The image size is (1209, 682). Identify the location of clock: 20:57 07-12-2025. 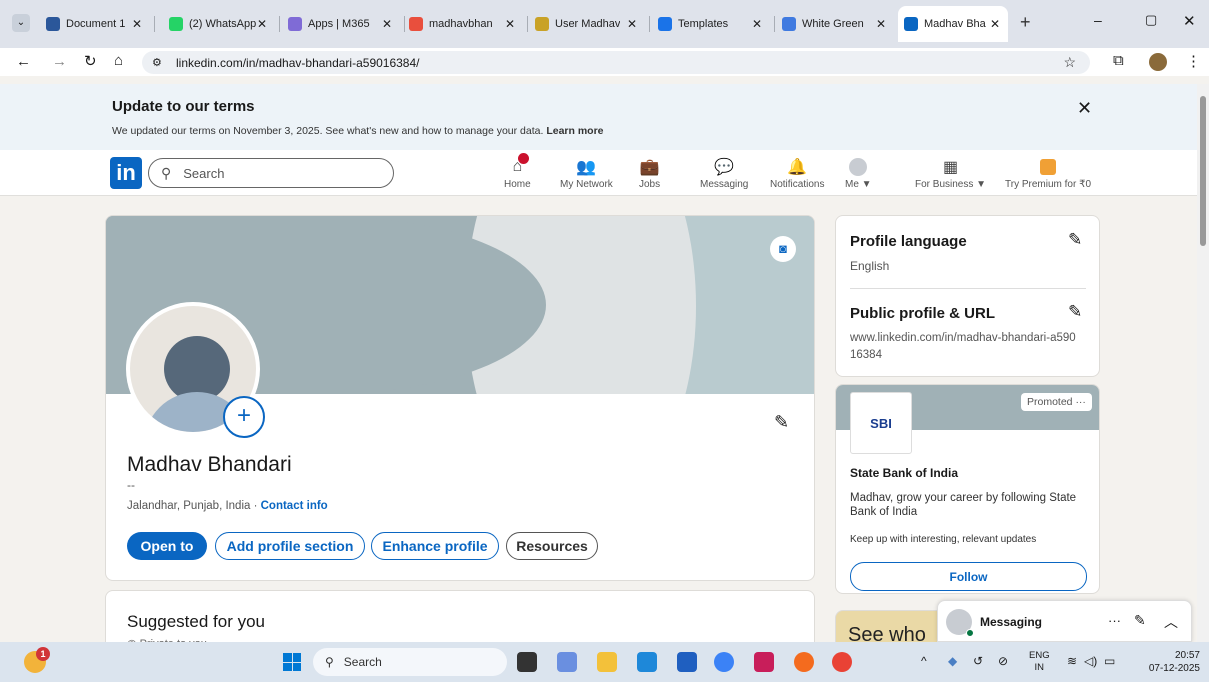
(1167, 662).